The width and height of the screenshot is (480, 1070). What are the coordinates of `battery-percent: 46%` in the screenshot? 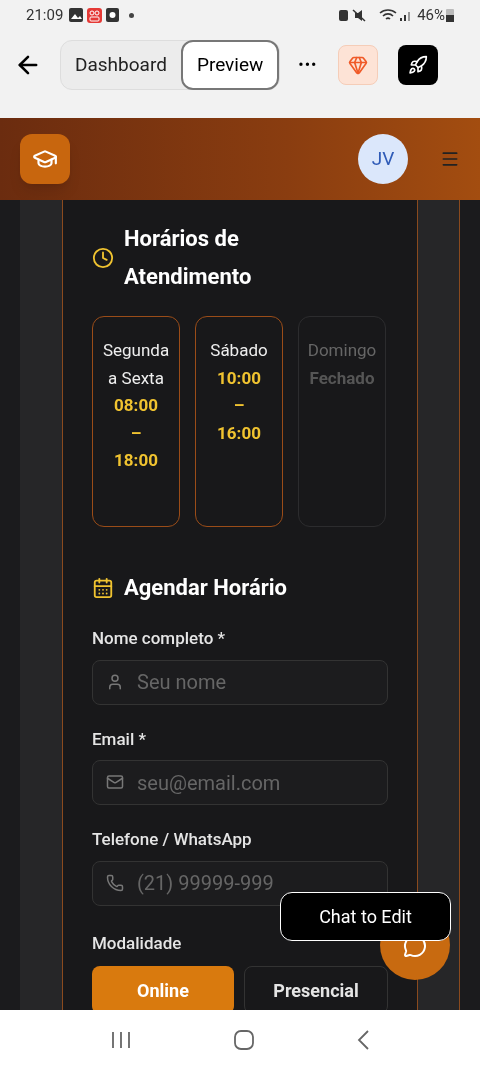 It's located at (431, 15).